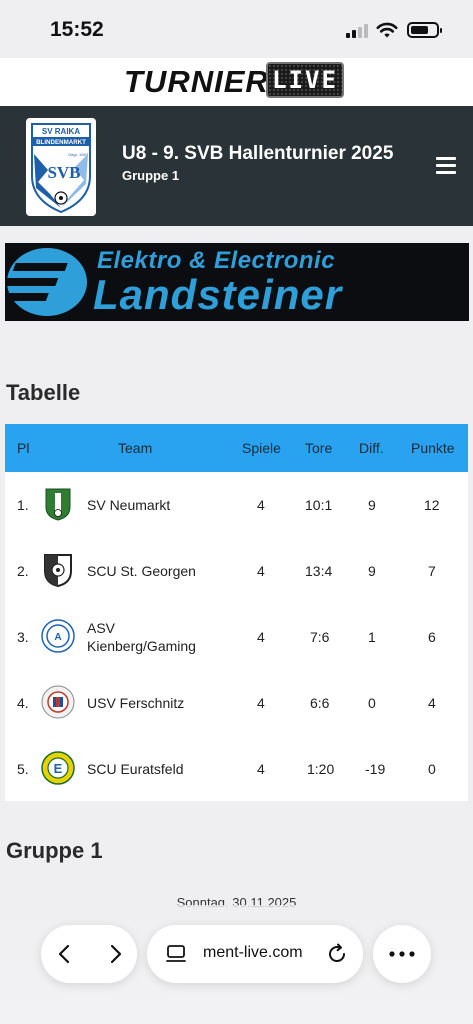 Image resolution: width=473 pixels, height=1024 pixels. Describe the element at coordinates (371, 448) in the screenshot. I see `col-diff: Diff.` at that location.